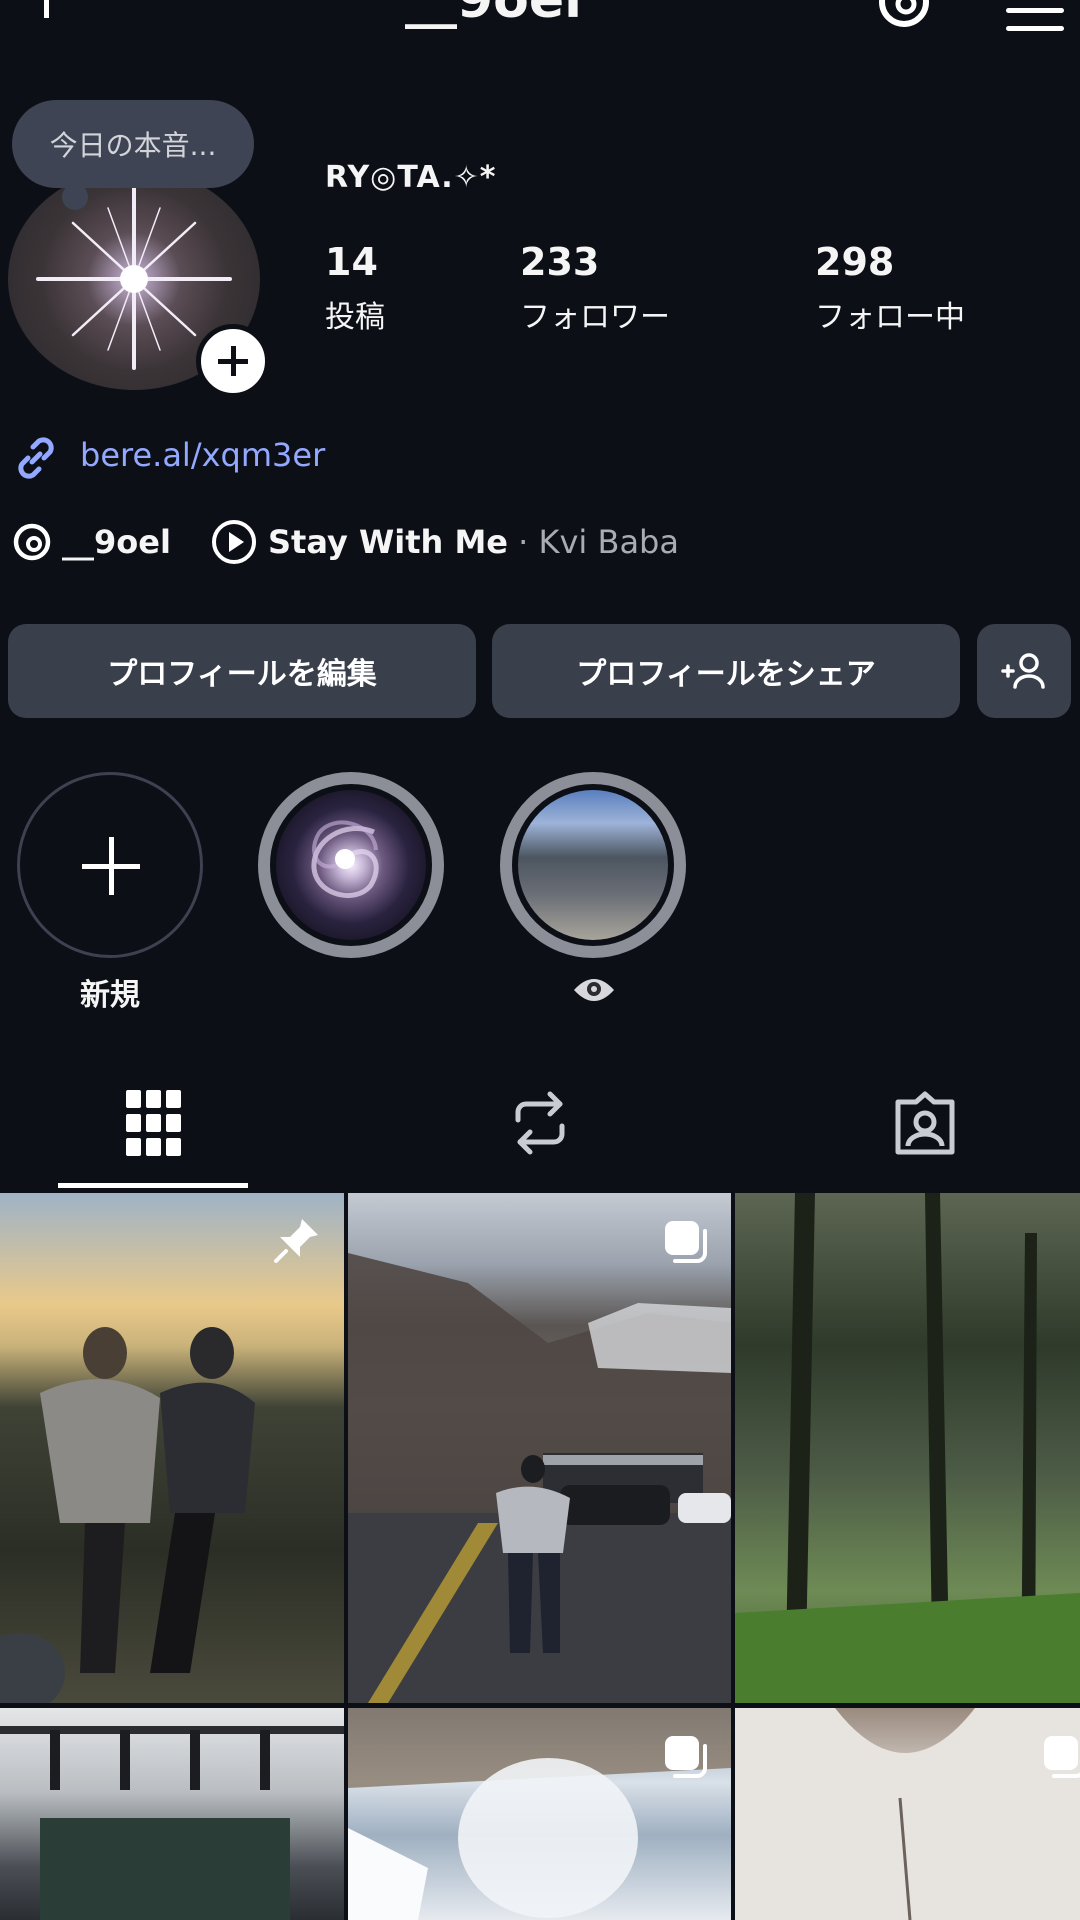  What do you see at coordinates (202, 455) in the screenshot?
I see `bio-link: bere.al/xqm3er` at bounding box center [202, 455].